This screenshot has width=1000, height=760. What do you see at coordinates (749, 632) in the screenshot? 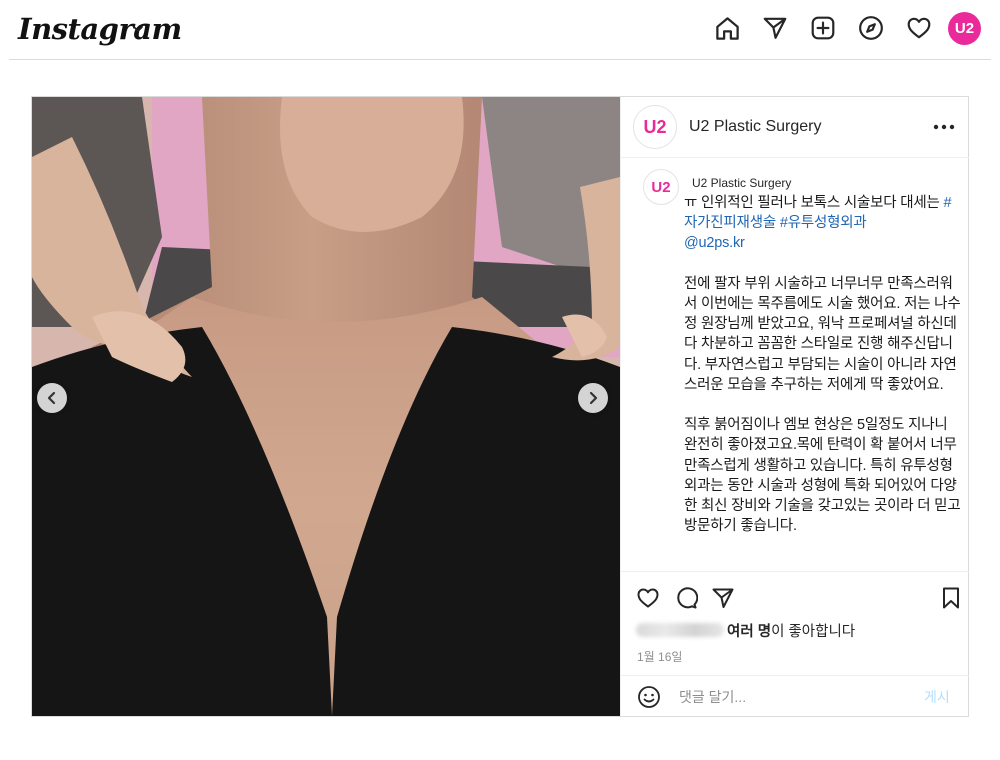
I see `likes-bold: 여러 명` at bounding box center [749, 632].